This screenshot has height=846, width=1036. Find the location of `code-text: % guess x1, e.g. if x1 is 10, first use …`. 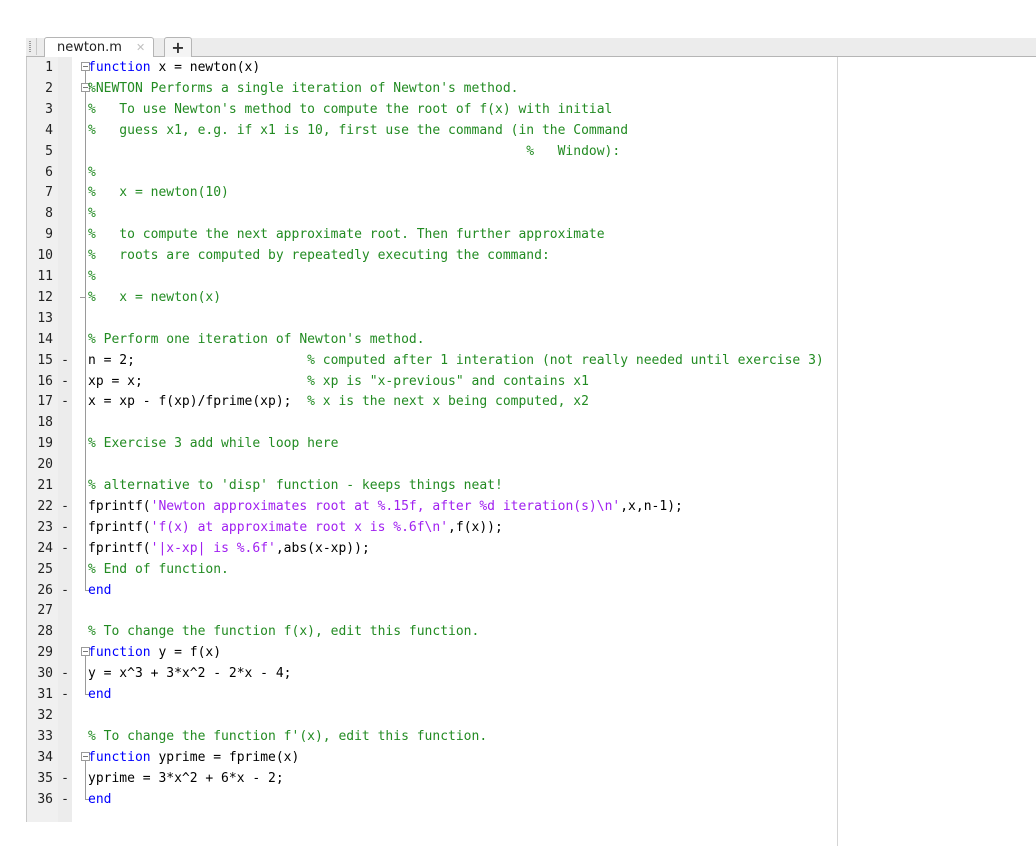

code-text: % guess x1, e.g. if x1 is 10, first use … is located at coordinates (358, 130).